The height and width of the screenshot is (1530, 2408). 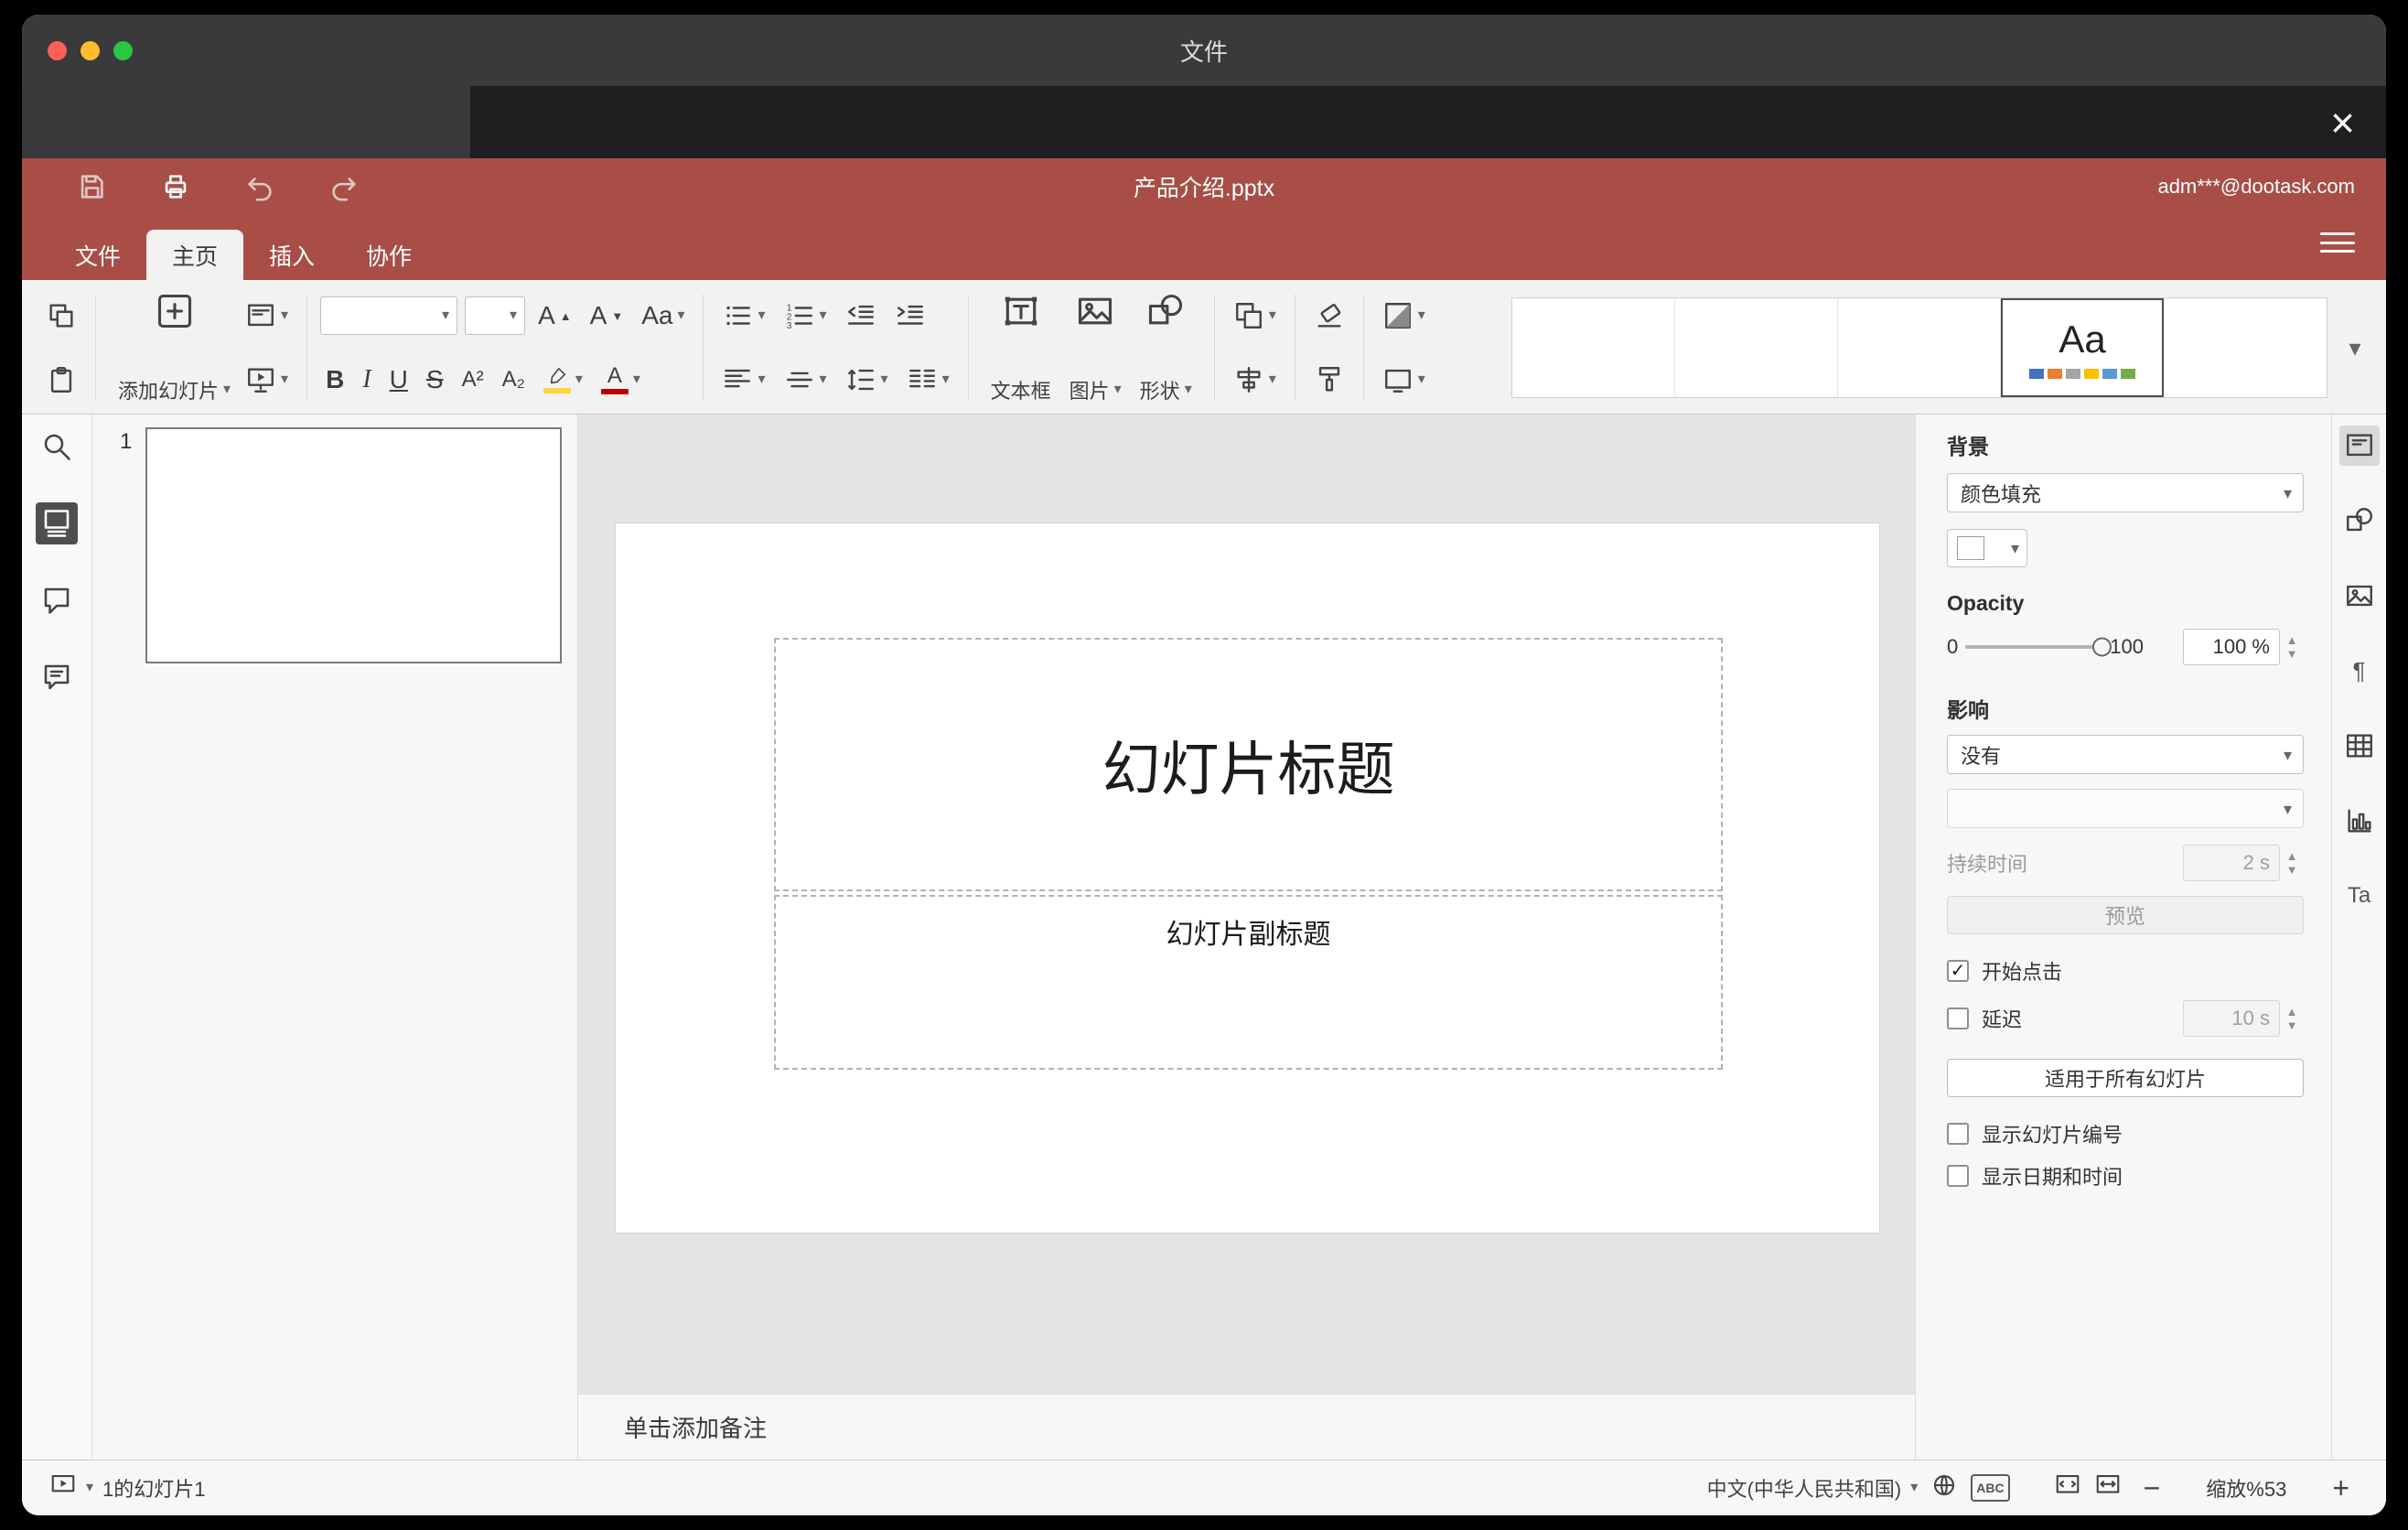 What do you see at coordinates (2359, 446) in the screenshot?
I see `slide-settings-icon` at bounding box center [2359, 446].